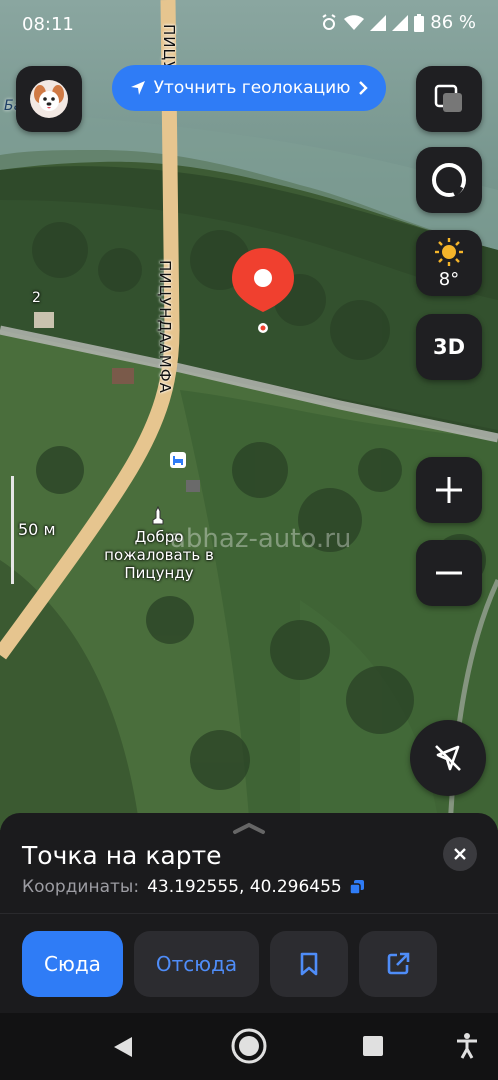  What do you see at coordinates (165, 327) in the screenshot?
I see `street-label: ПИЦУНДААМФА` at bounding box center [165, 327].